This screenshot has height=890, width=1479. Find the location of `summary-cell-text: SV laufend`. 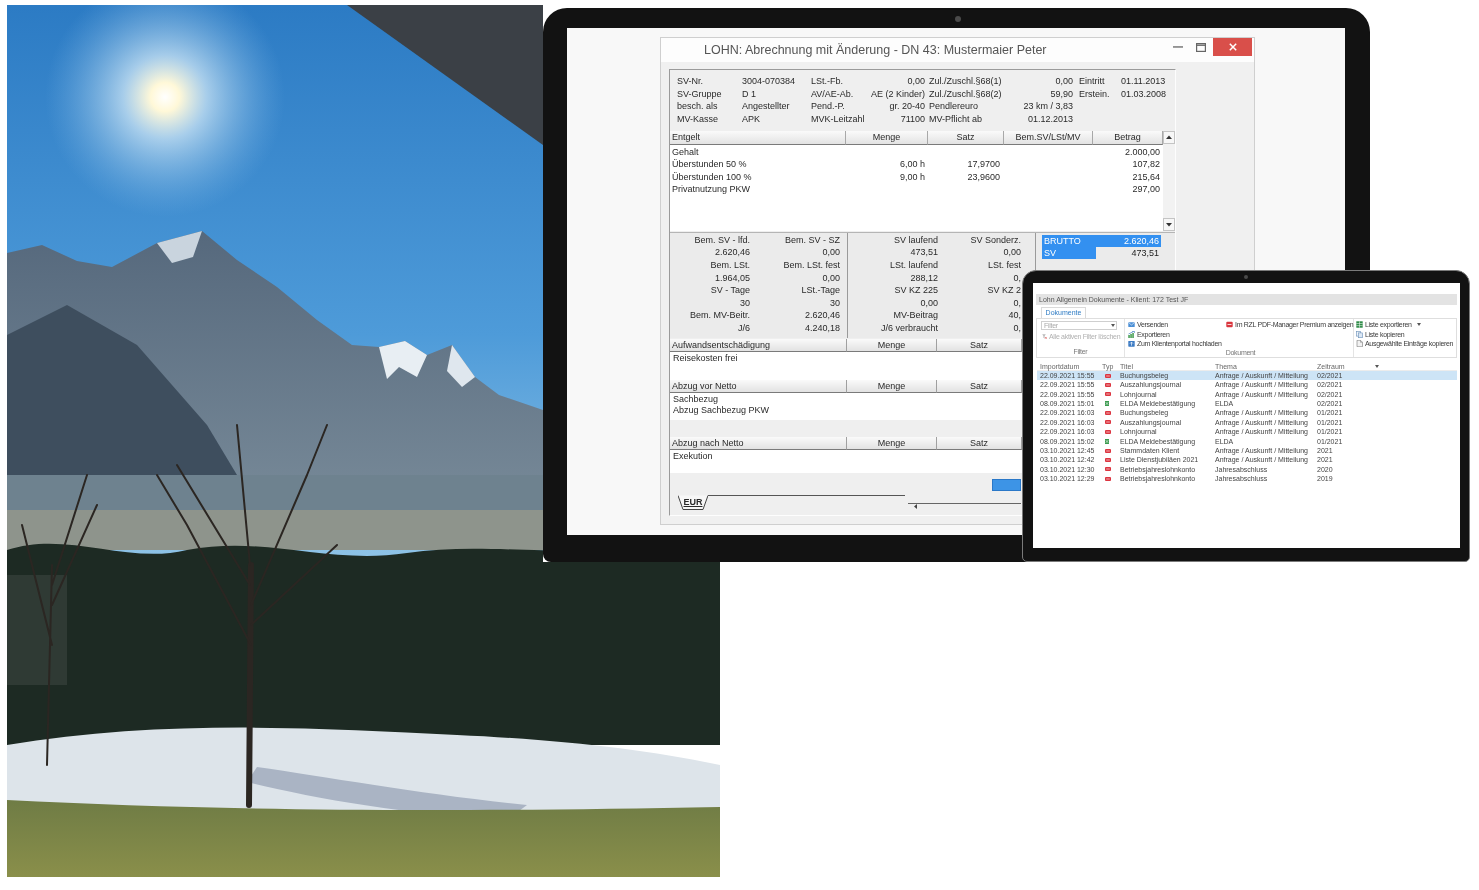

summary-cell-text: SV laufend is located at coordinates (915, 240).